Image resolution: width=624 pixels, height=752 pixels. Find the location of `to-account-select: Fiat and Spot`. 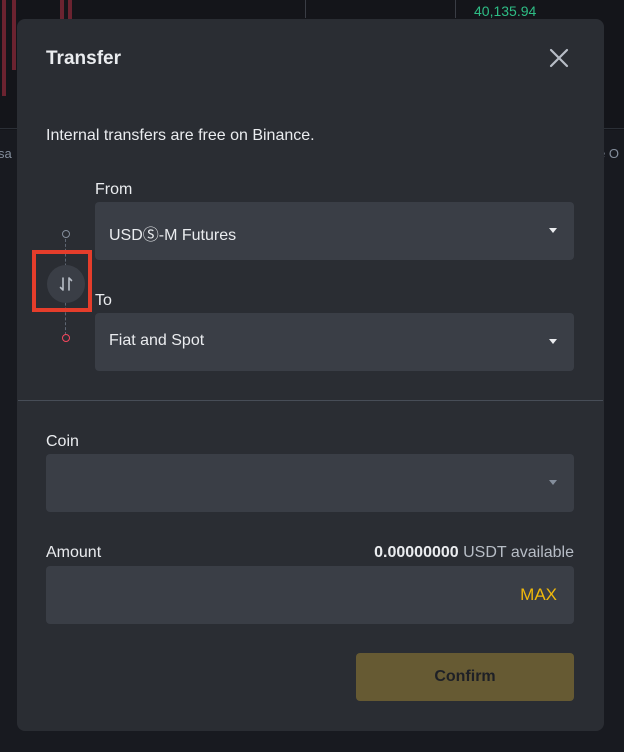

to-account-select: Fiat and Spot is located at coordinates (334, 342).